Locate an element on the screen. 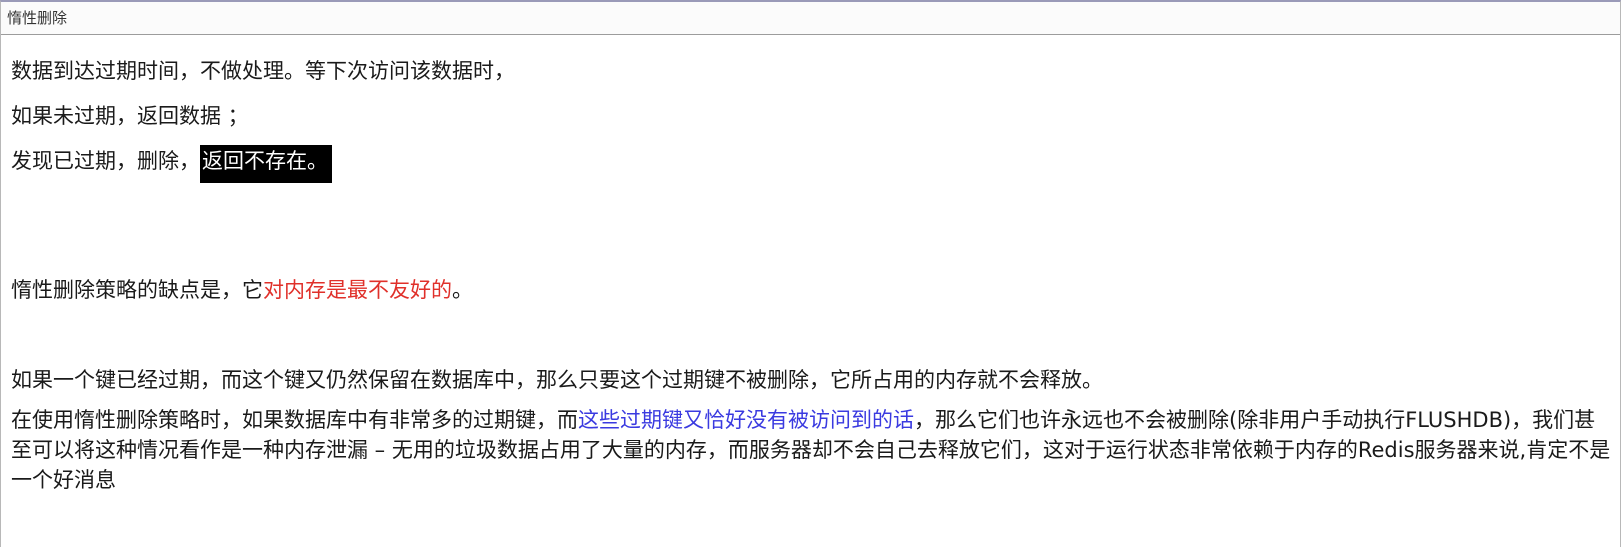  emphasis-text: 对内存是最不友好的 is located at coordinates (357, 290).